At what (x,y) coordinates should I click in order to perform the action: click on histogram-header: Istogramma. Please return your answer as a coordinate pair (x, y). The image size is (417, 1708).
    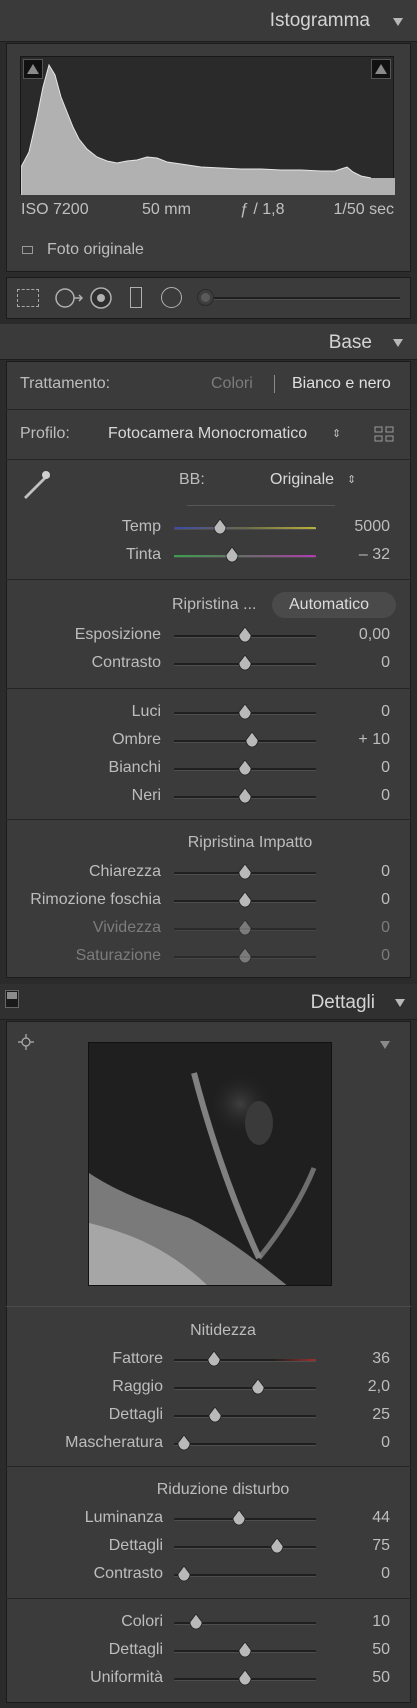
    Looking at the image, I should click on (208, 21).